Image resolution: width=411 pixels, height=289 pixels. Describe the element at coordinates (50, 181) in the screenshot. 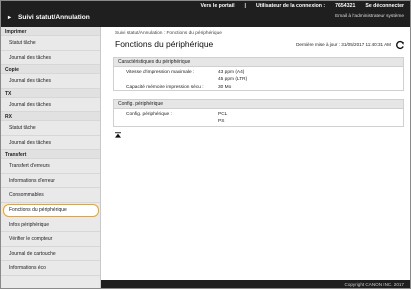

I see `sidebar-item-informations-erreur: Informations d'erreur` at that location.